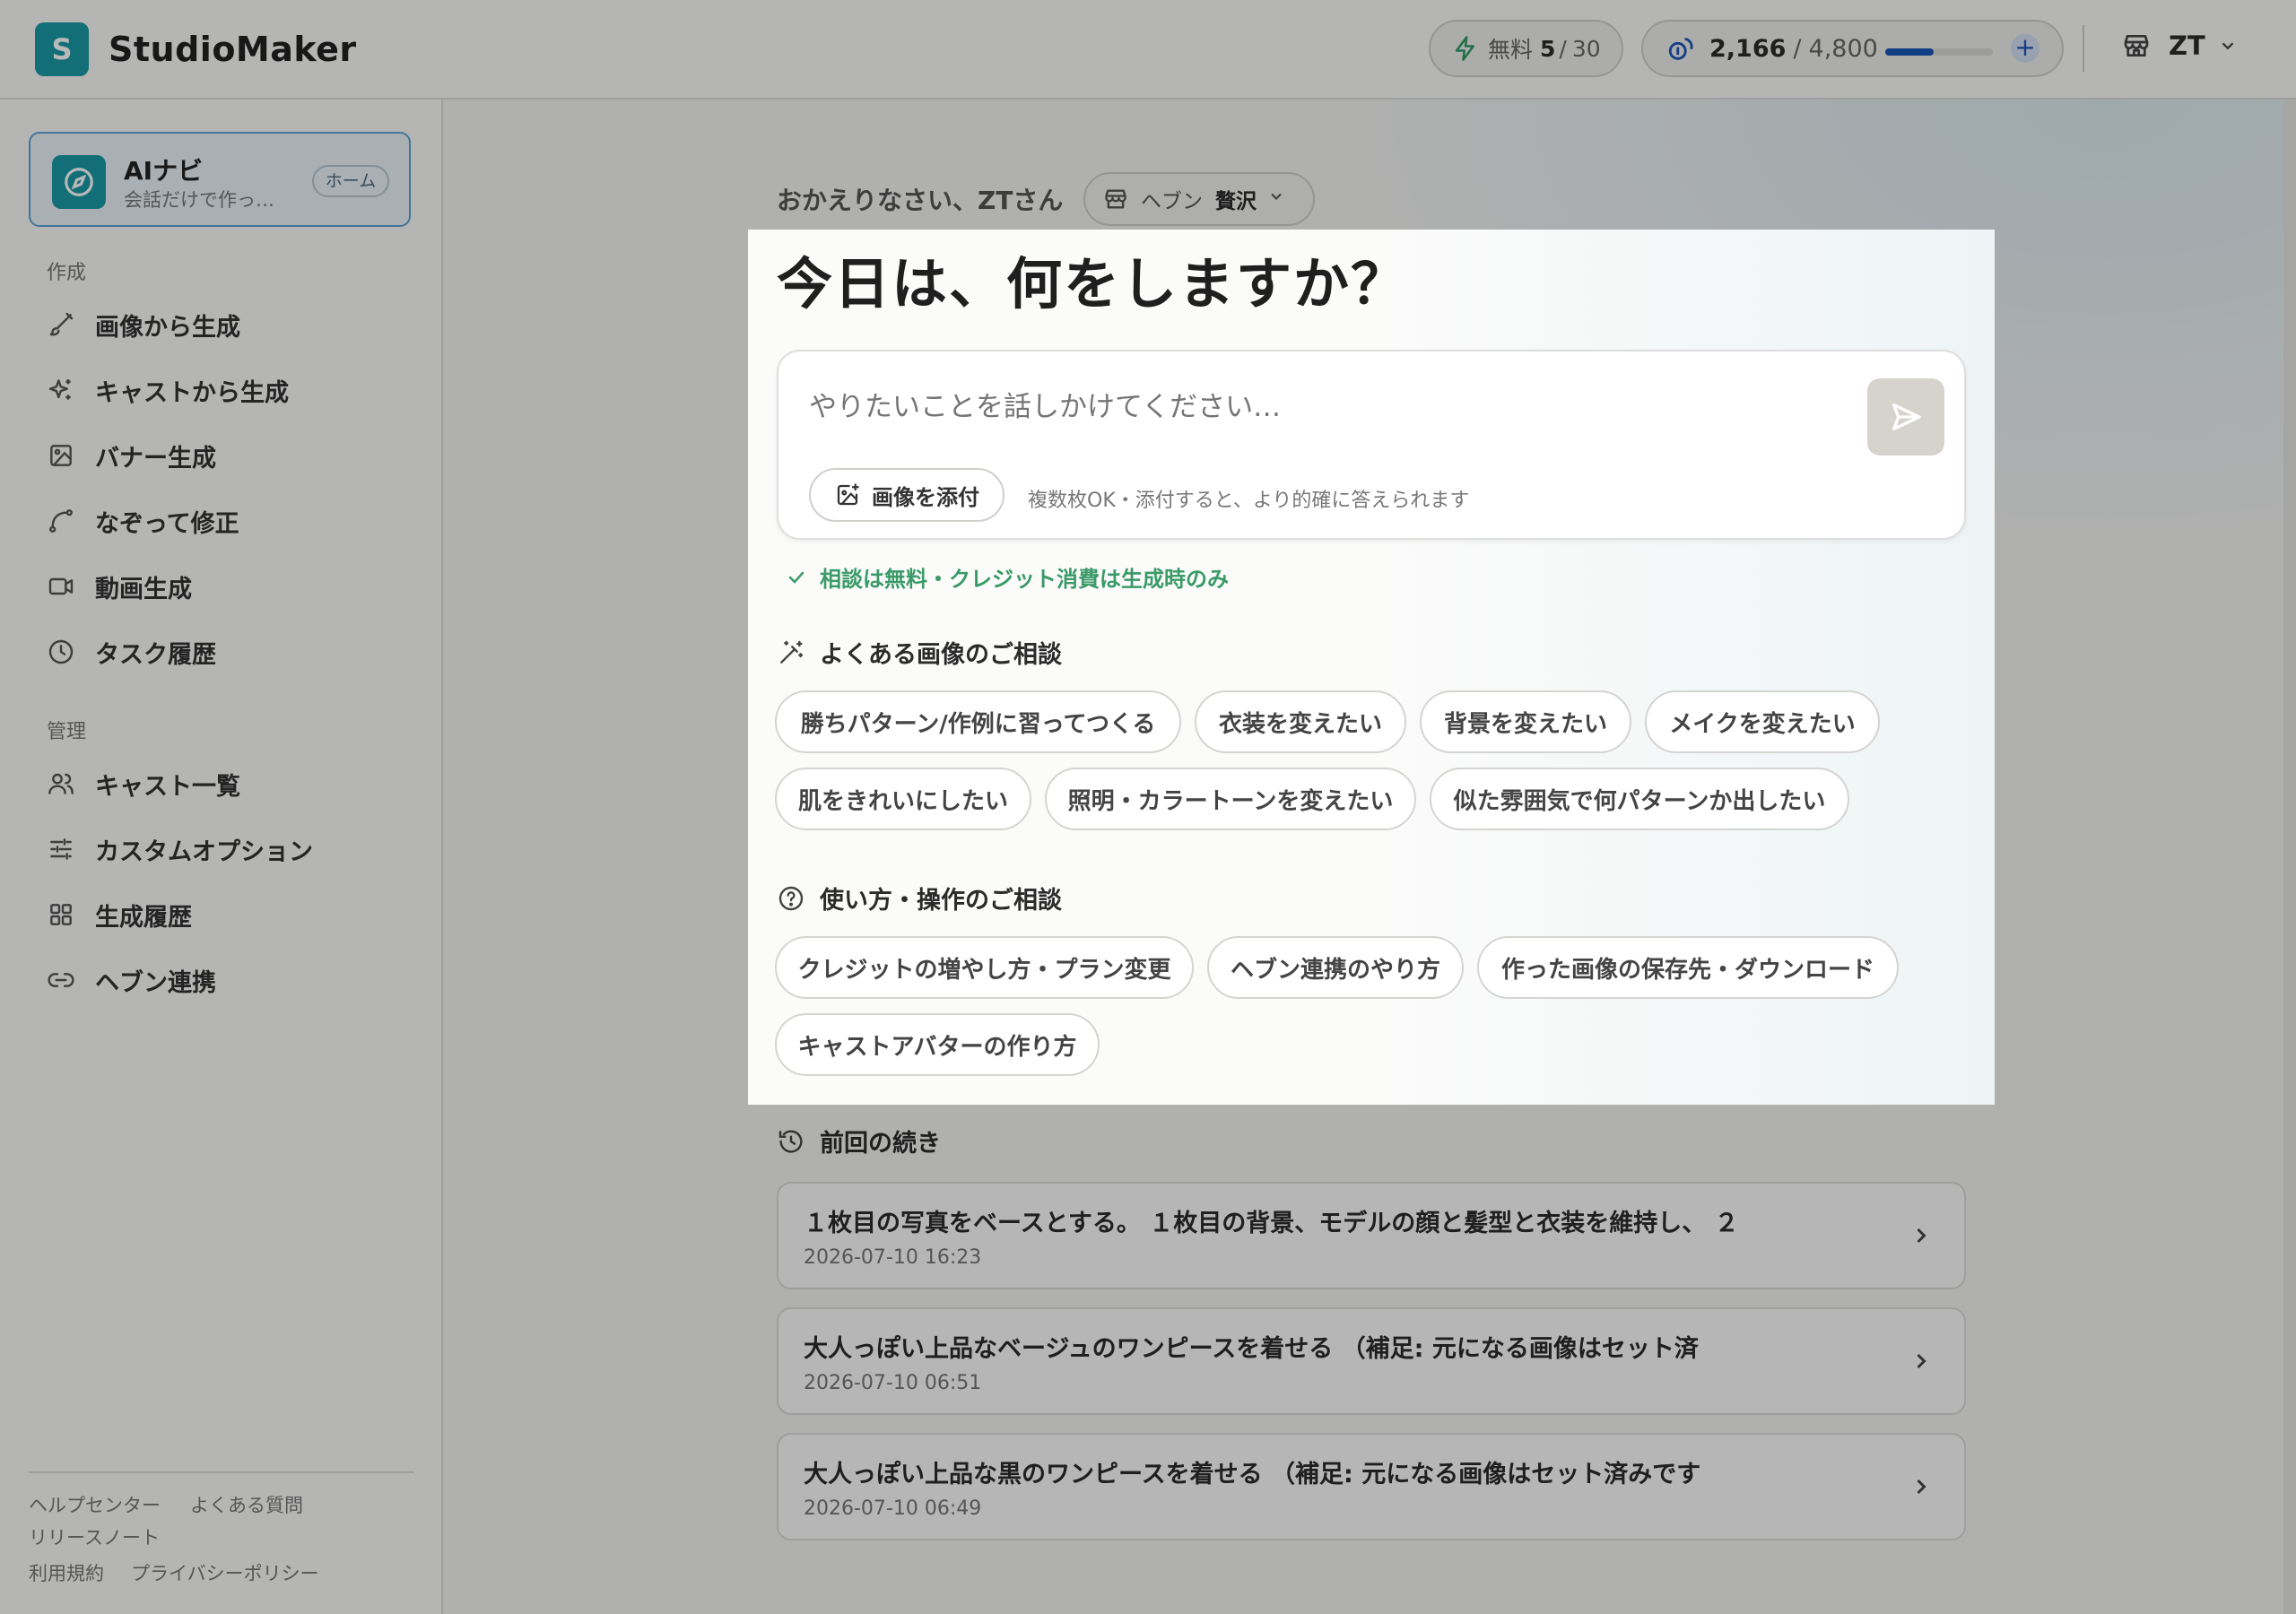  Describe the element at coordinates (1843, 48) in the screenshot. I see `credits-total: 4,800` at that location.